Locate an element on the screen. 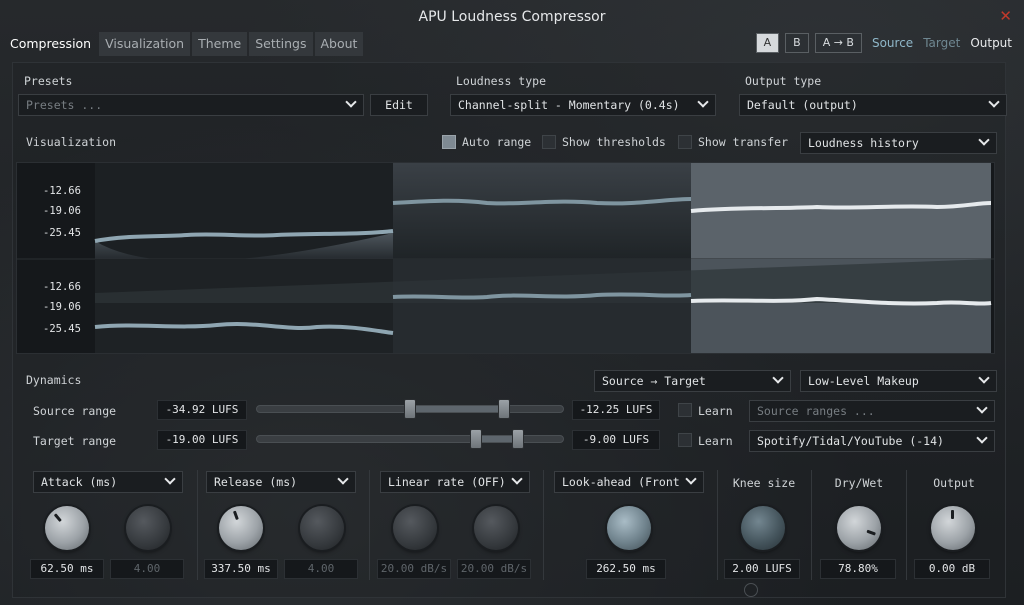 The image size is (1024, 605). source-range-low-field: -34.92 LUFS is located at coordinates (202, 410).